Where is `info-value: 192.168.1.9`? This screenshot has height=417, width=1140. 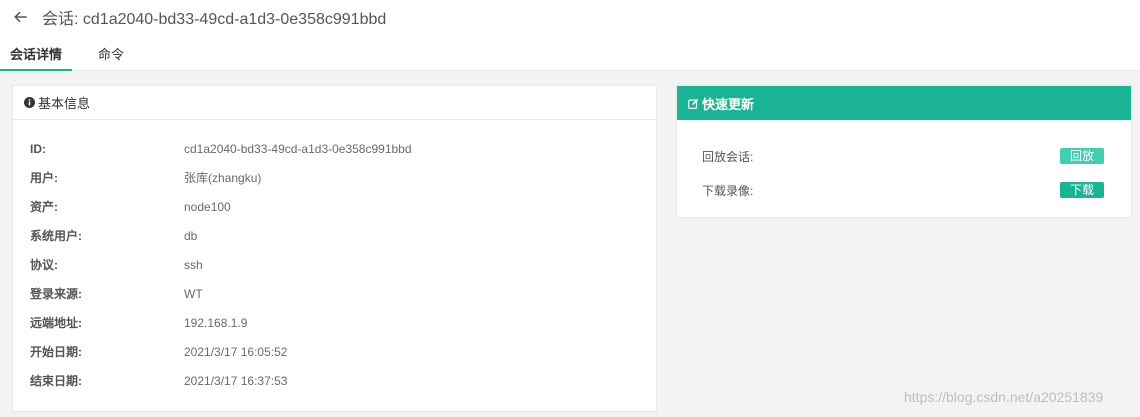
info-value: 192.168.1.9 is located at coordinates (216, 322).